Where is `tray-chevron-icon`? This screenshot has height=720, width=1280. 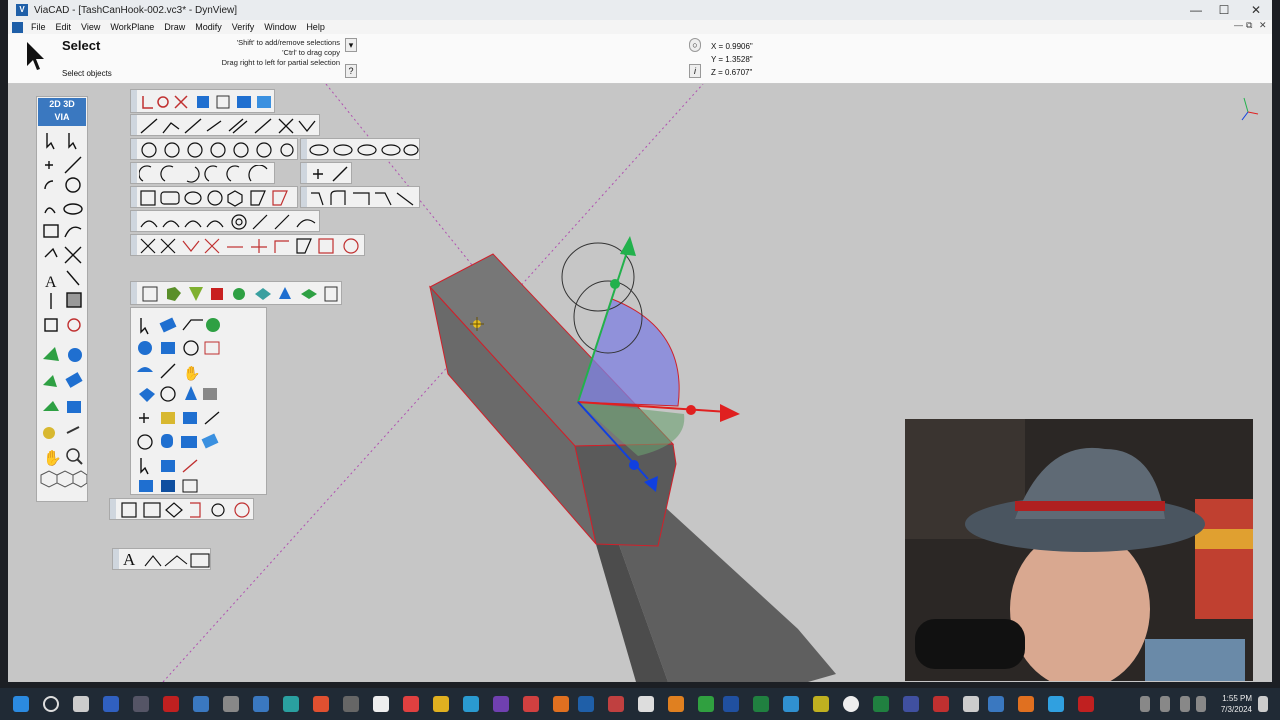
tray-chevron-icon is located at coordinates (1145, 704).